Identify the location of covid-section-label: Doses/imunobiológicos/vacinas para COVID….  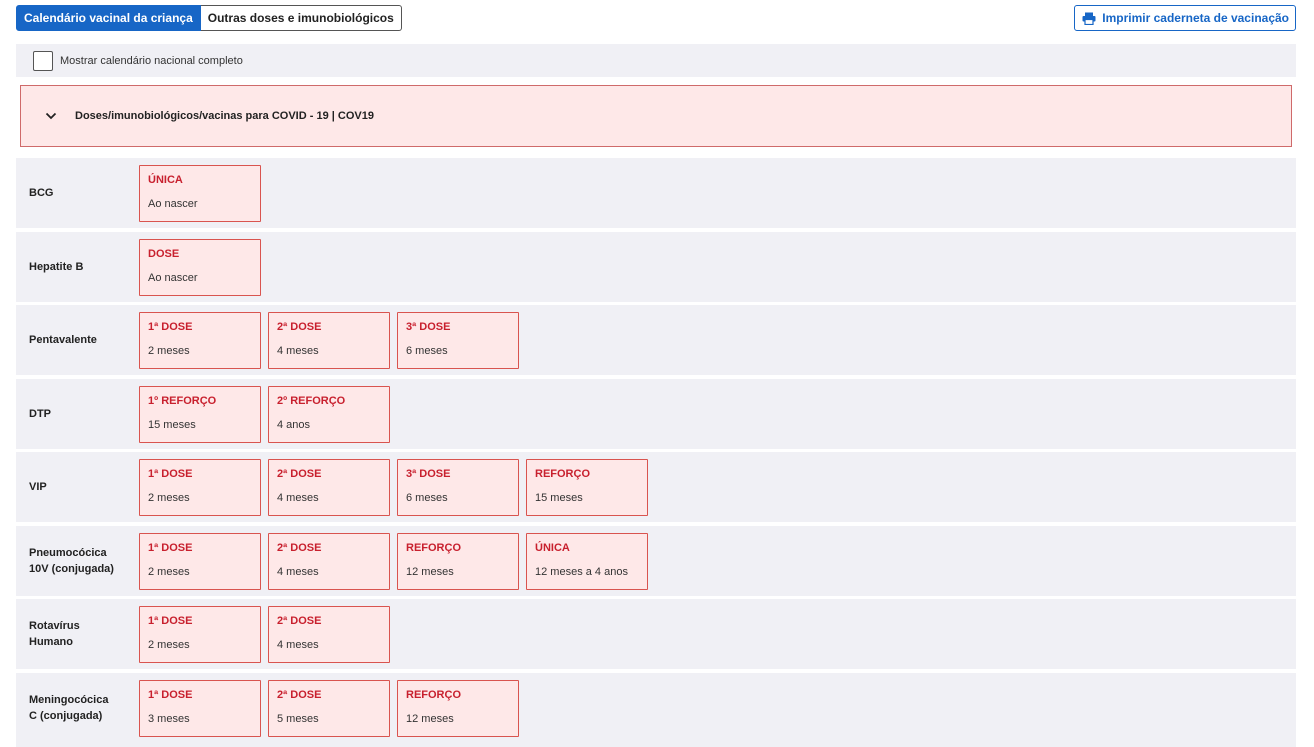
(224, 116).